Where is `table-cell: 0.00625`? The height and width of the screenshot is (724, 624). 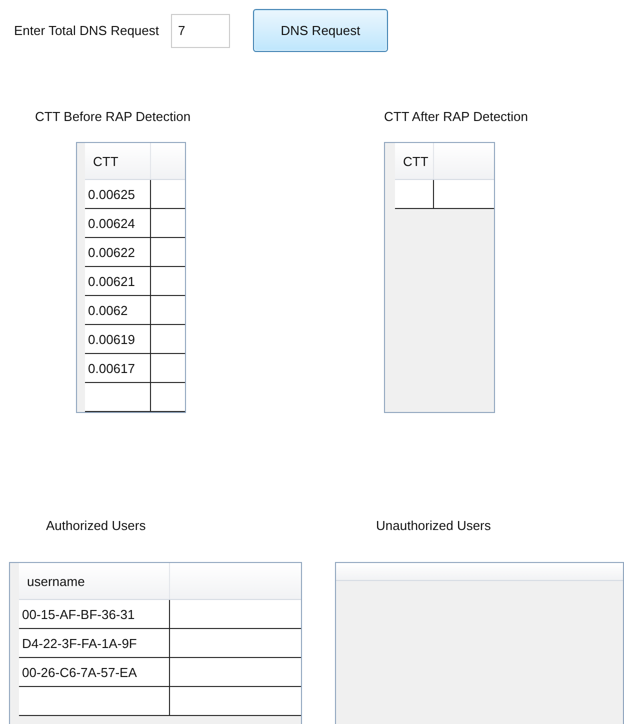 table-cell: 0.00625 is located at coordinates (118, 194).